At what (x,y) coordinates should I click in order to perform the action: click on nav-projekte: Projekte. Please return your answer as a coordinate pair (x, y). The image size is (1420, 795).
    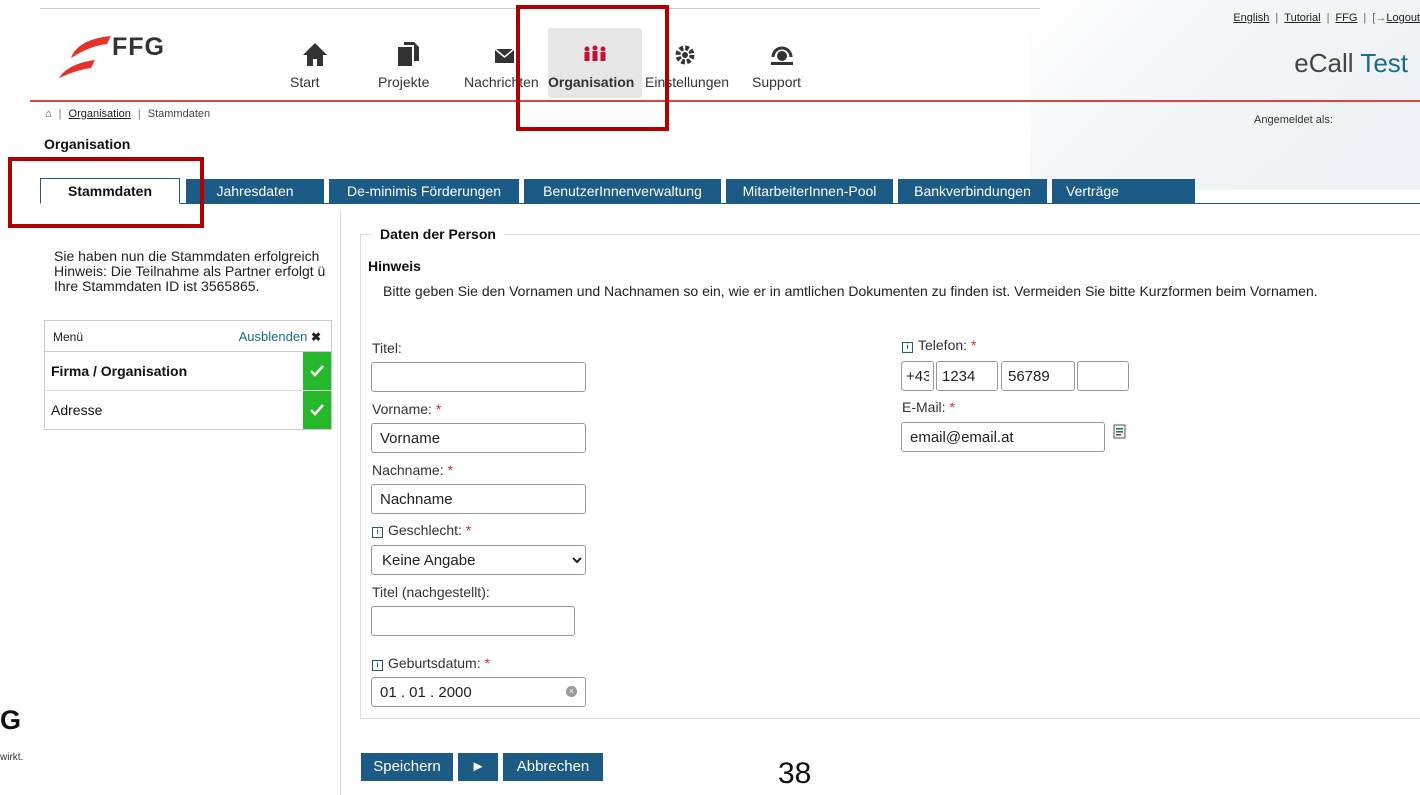
    Looking at the image, I should click on (408, 63).